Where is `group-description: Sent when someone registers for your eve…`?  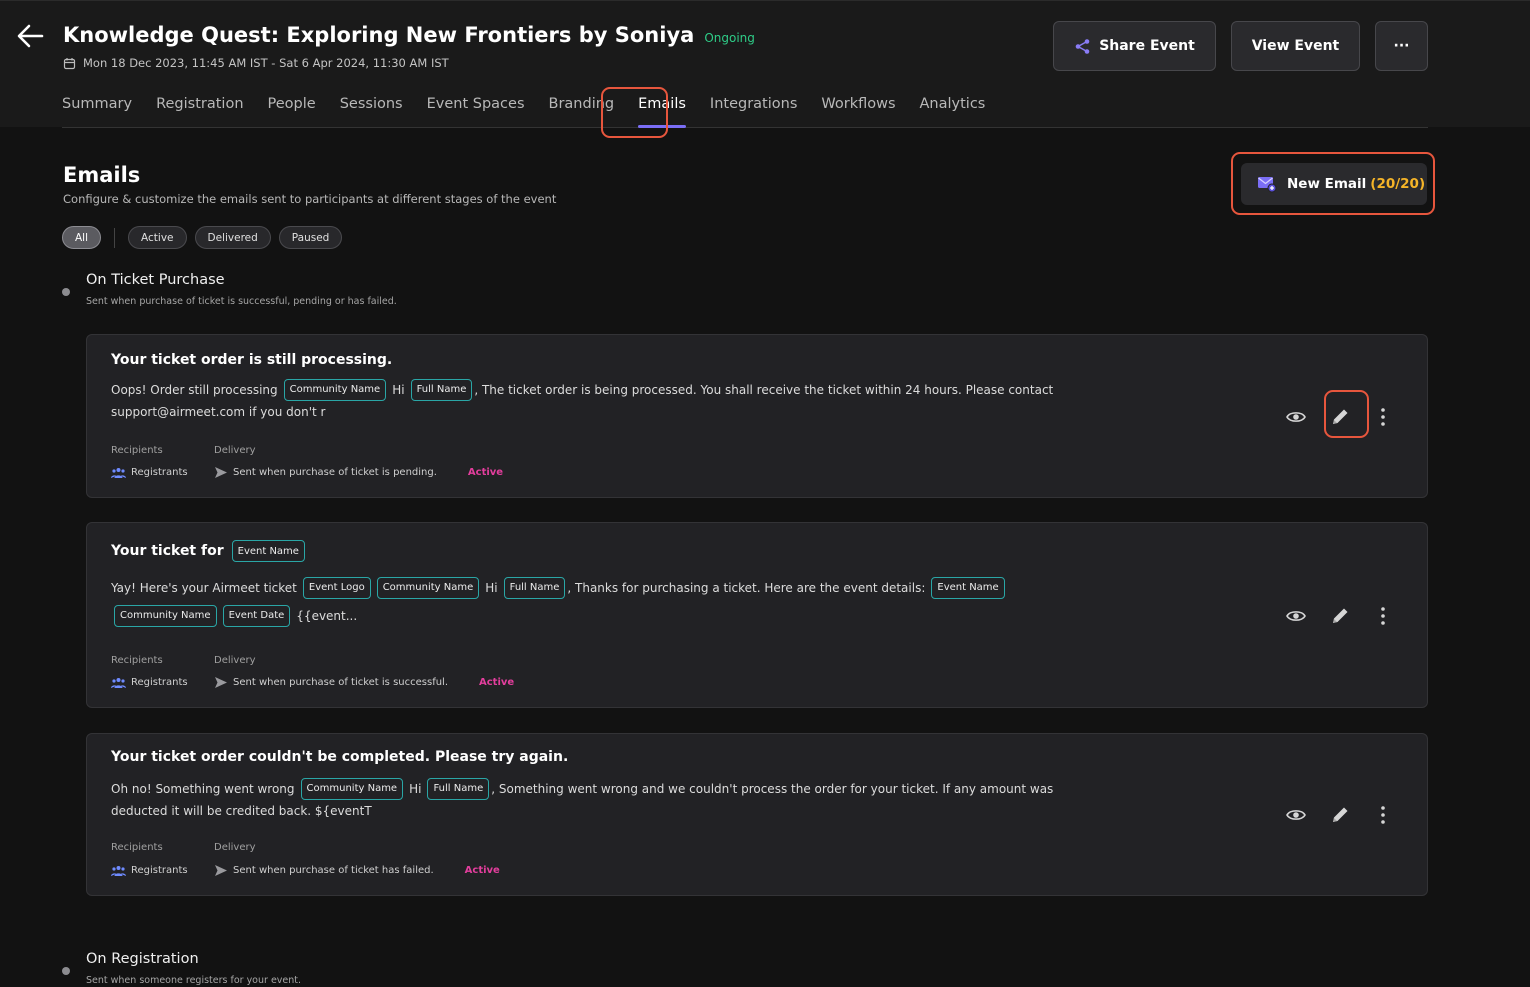 group-description: Sent when someone registers for your eve… is located at coordinates (194, 980).